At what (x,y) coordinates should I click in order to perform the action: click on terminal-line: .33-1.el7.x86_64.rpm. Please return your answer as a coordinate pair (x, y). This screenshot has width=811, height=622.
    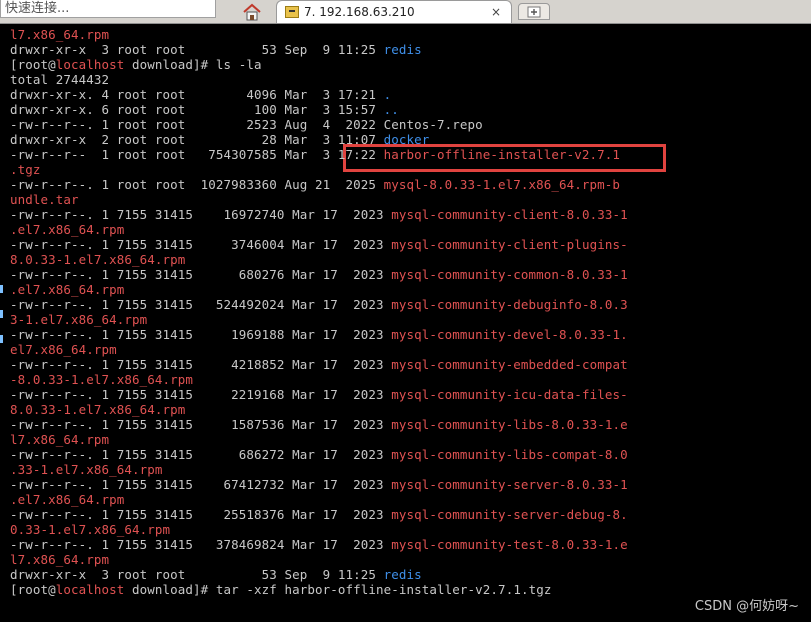
    Looking at the image, I should click on (86, 469).